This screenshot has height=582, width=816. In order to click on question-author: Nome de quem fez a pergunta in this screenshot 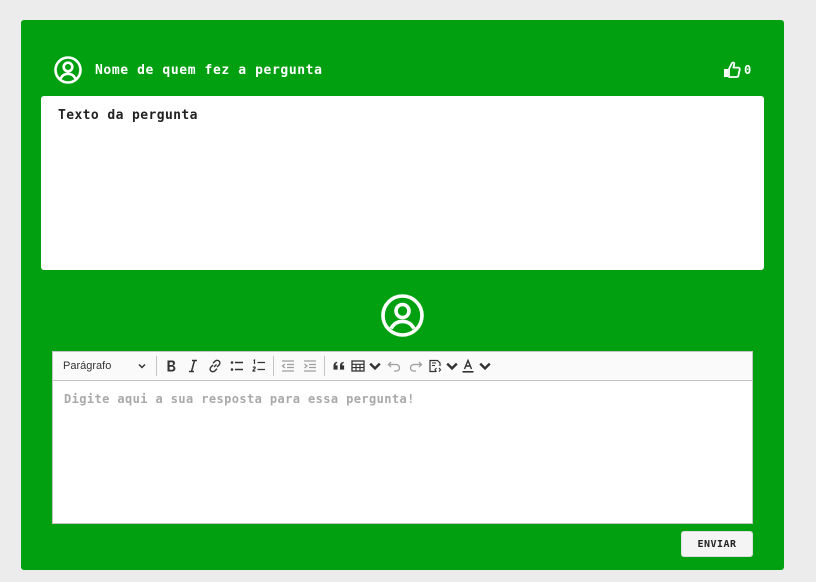, I will do `click(188, 70)`.